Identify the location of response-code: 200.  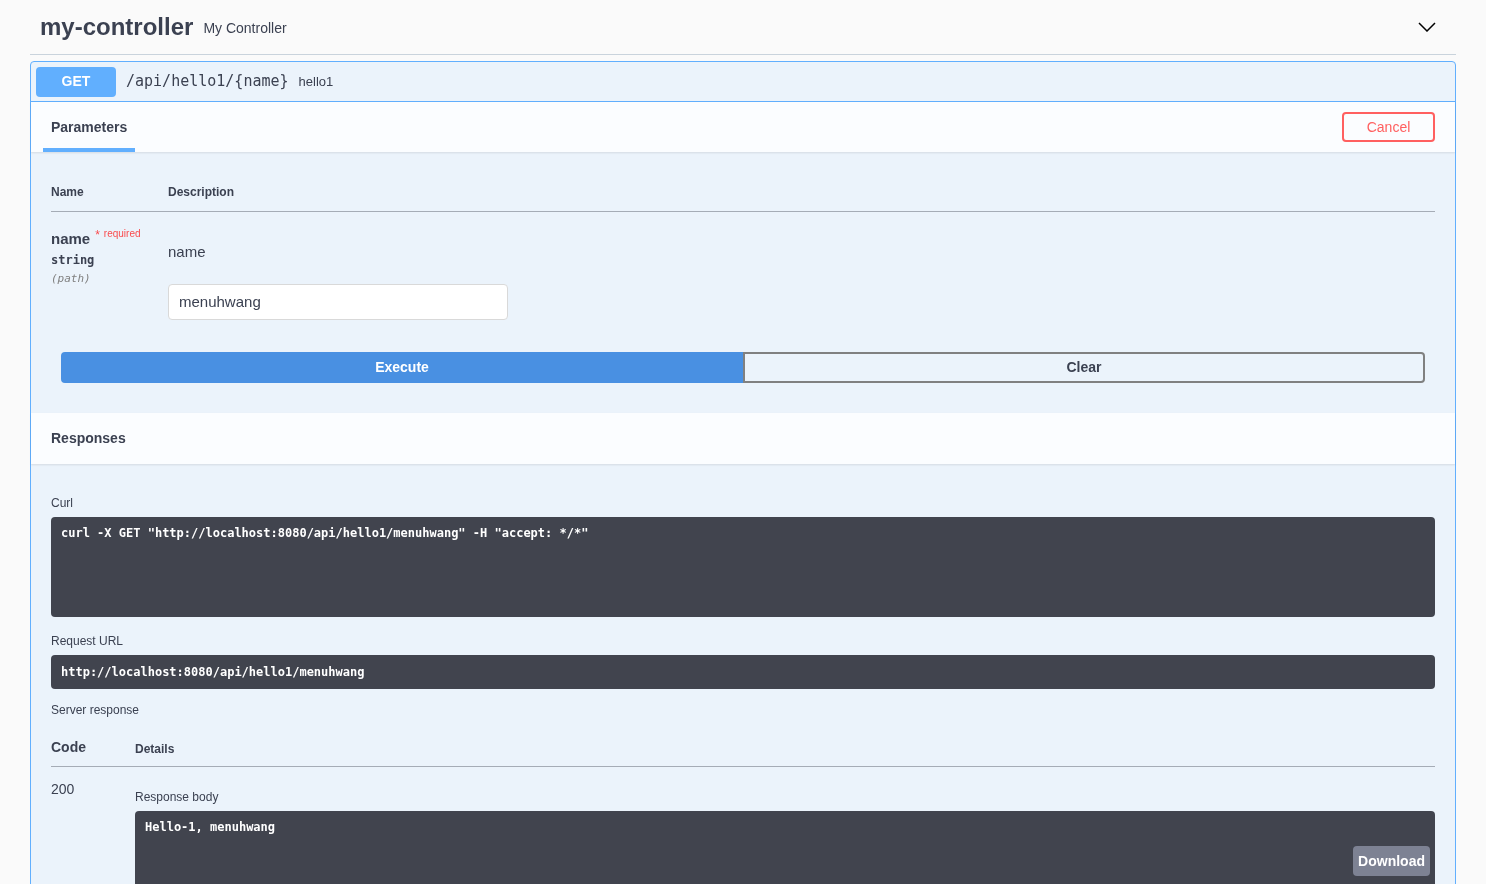
(63, 789).